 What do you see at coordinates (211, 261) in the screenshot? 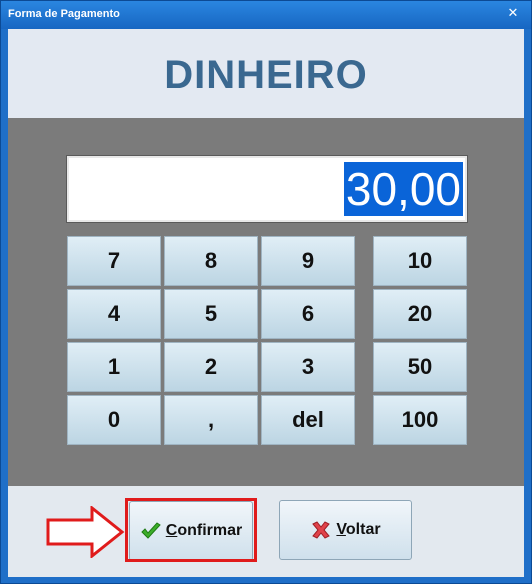
I see `key-8: 8` at bounding box center [211, 261].